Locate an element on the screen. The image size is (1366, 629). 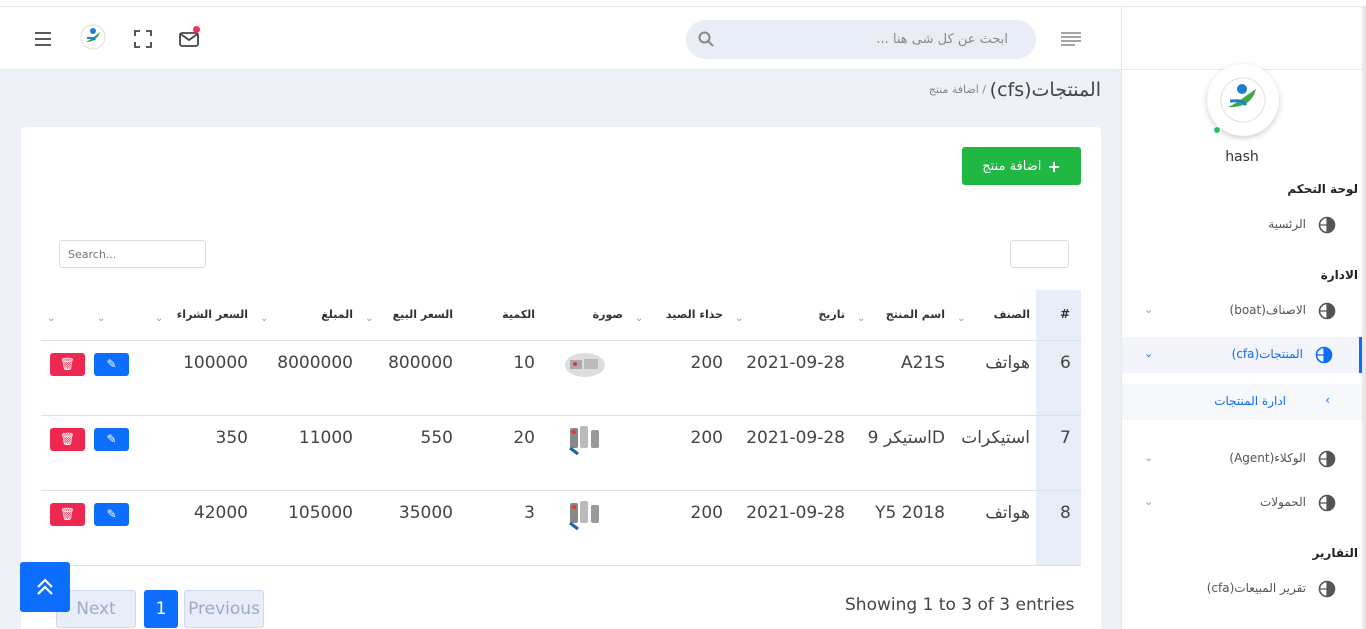
qty-cell: 20 is located at coordinates (500, 453).